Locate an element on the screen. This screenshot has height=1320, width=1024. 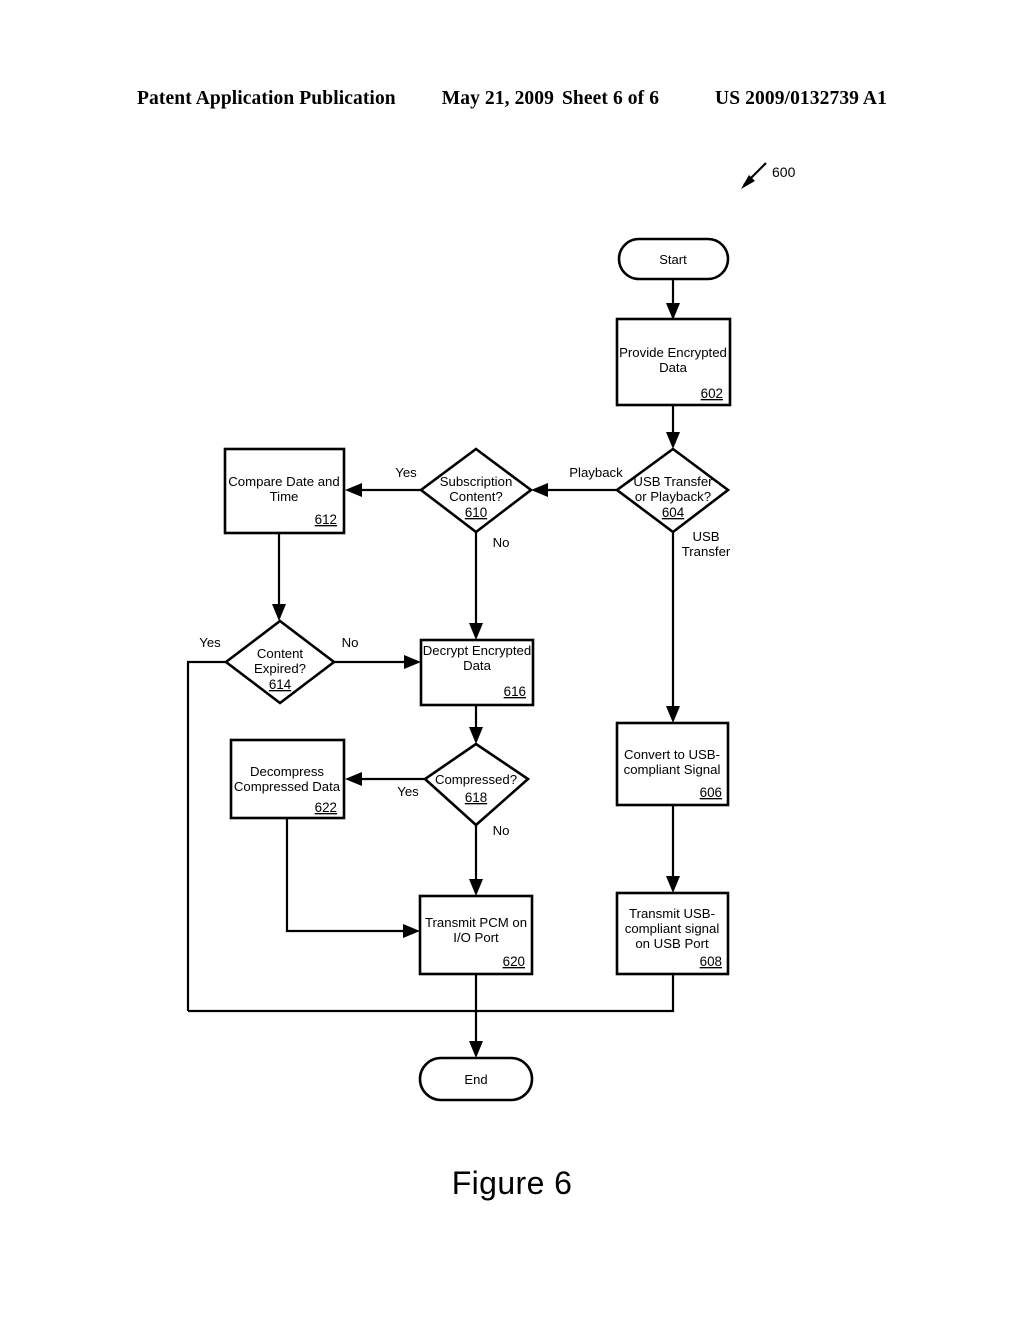
node-compressed: Compressed? 618 is located at coordinates (476, 784).